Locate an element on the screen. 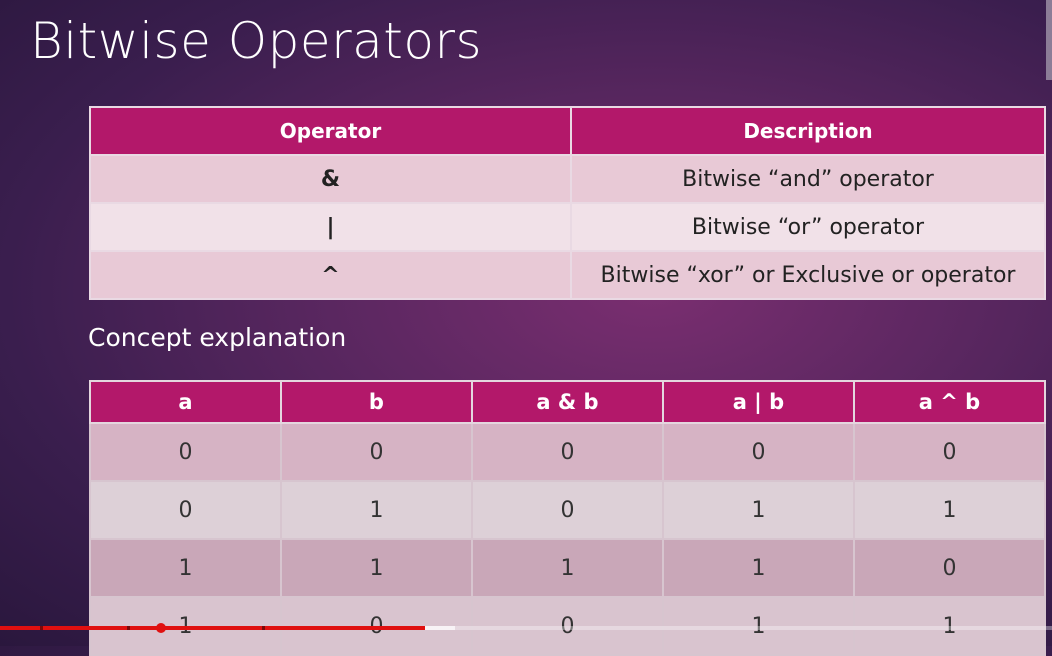 The image size is (1052, 656). table-row: | Bitwise “or” operator is located at coordinates (567, 227).